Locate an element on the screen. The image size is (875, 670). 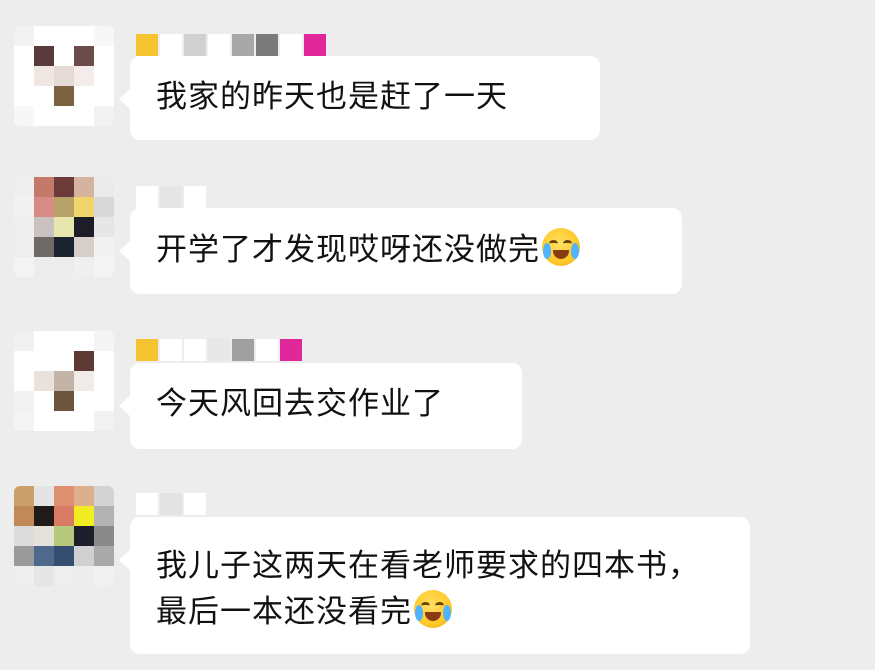
message-text: 我家的昨天也是赶了一天 is located at coordinates (332, 97).